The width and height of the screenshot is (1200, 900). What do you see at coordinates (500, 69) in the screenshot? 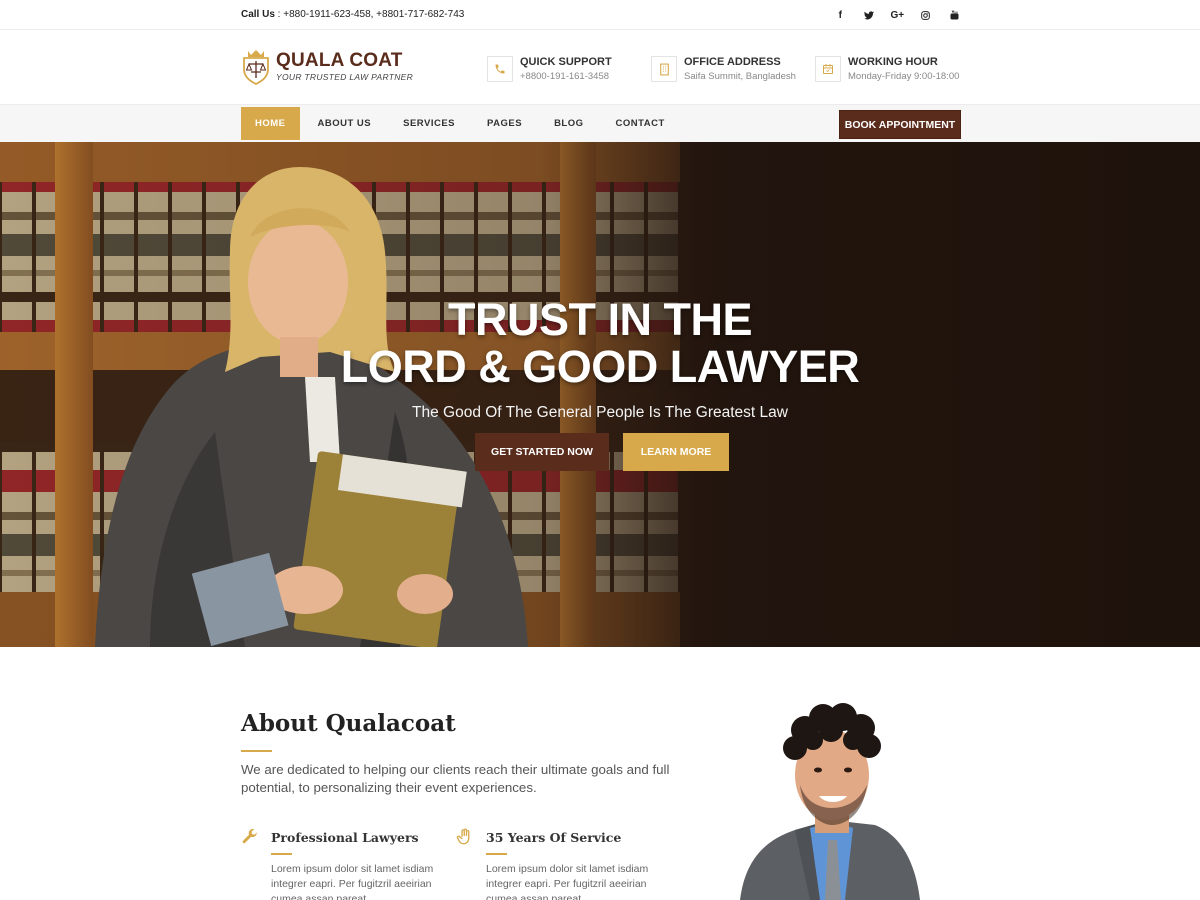
I see `phone-icon` at bounding box center [500, 69].